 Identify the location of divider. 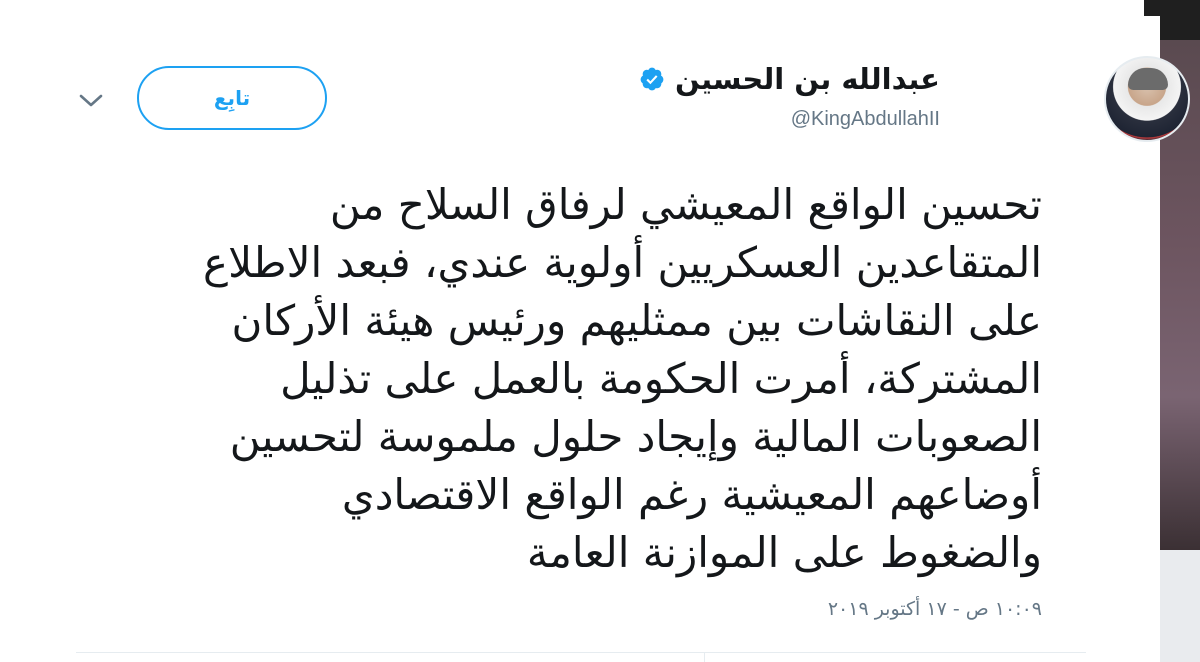
(581, 652).